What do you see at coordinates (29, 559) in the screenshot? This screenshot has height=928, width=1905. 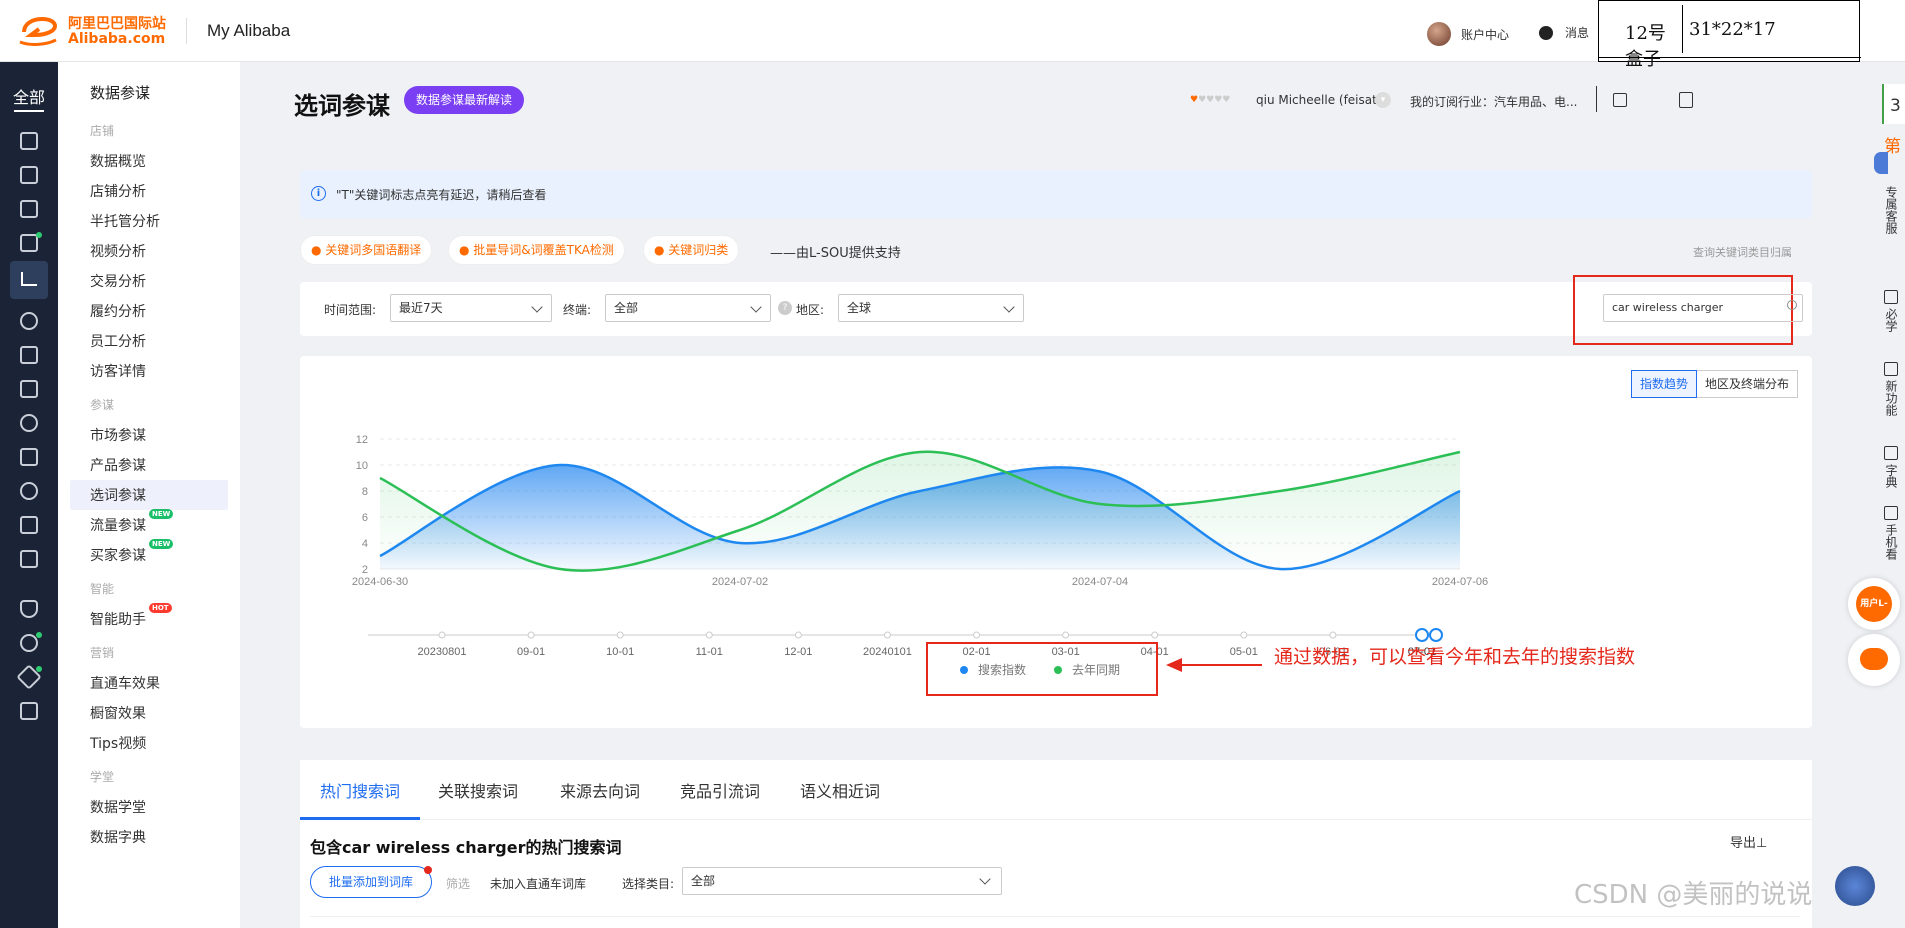 I see `database-icon` at bounding box center [29, 559].